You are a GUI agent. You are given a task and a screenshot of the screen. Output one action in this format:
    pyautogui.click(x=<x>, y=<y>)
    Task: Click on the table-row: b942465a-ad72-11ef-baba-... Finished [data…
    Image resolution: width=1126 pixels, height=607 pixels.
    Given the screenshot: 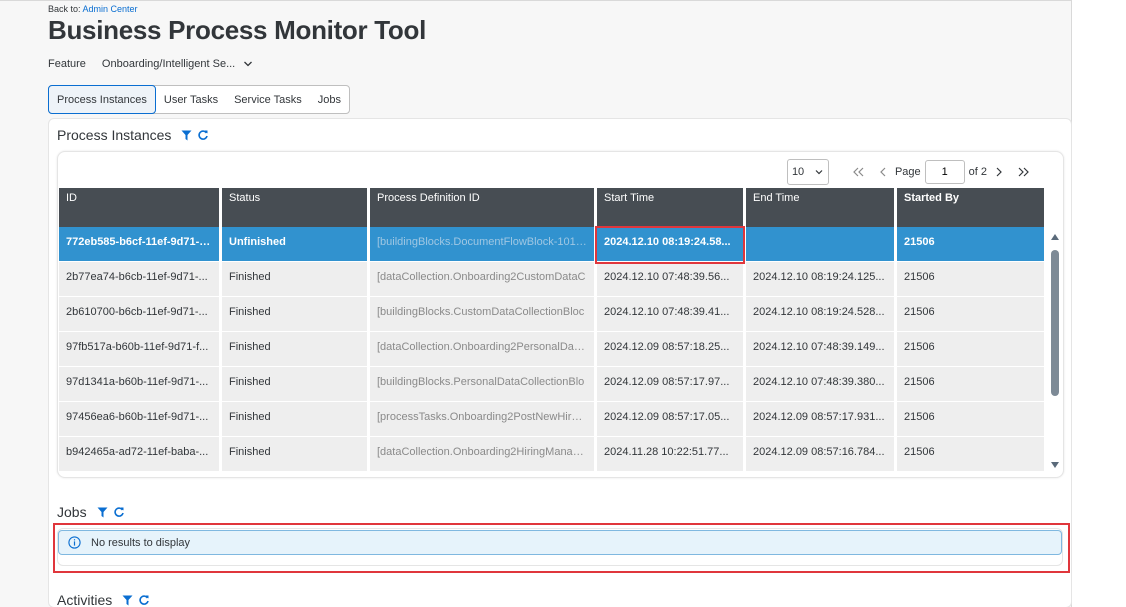 What is the action you would take?
    pyautogui.click(x=554, y=454)
    